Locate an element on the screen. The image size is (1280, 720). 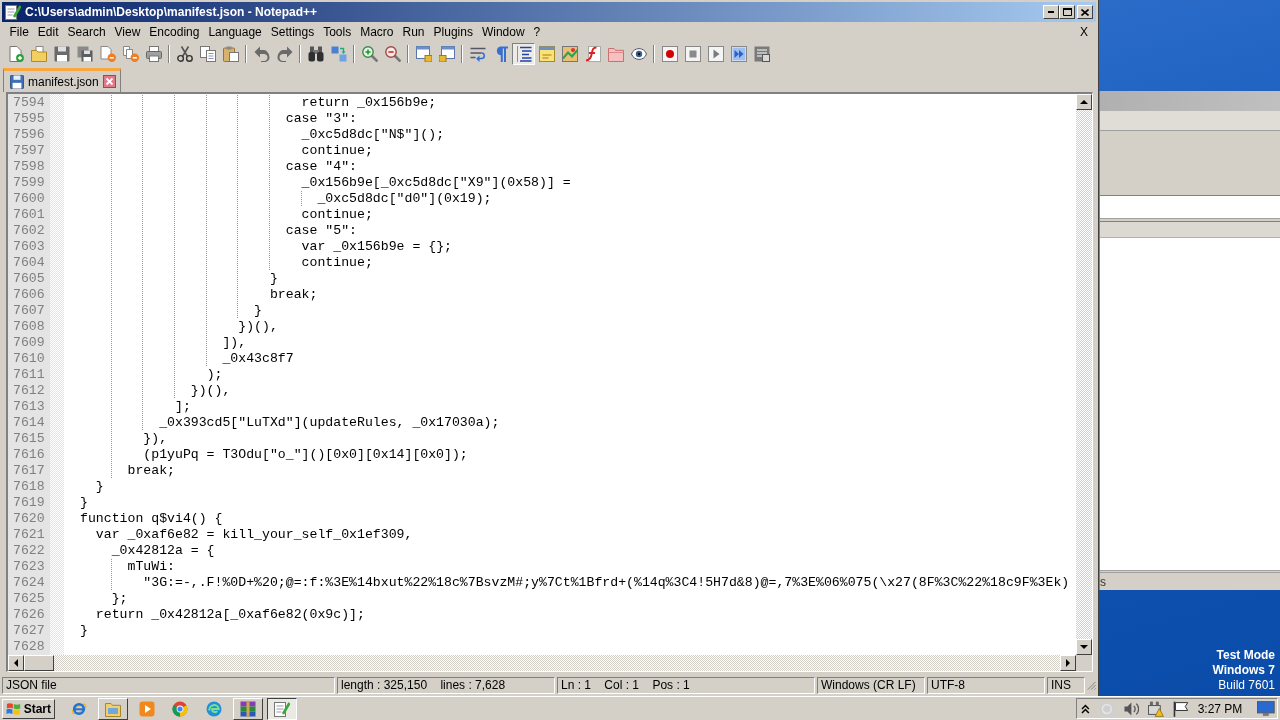
line-number: 7597 is located at coordinates (29, 150).